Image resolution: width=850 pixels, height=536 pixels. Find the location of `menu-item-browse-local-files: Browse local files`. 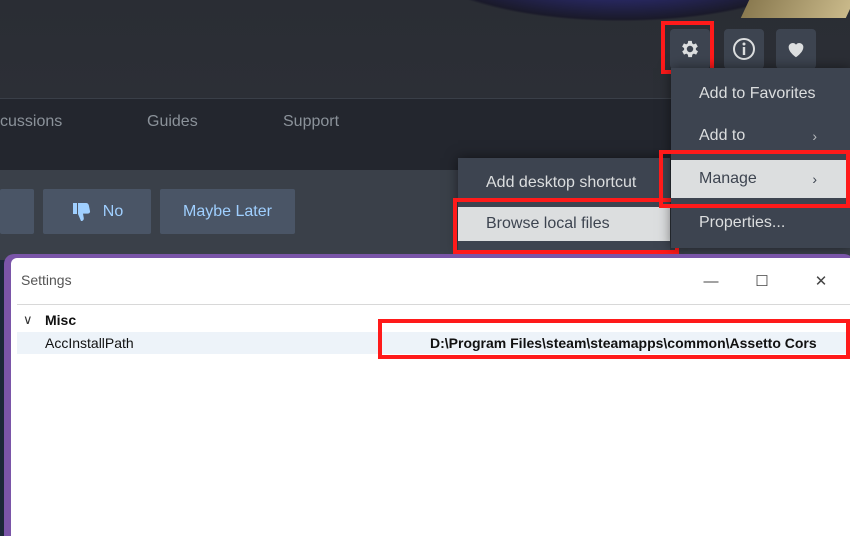

menu-item-browse-local-files: Browse local files is located at coordinates (564, 224).